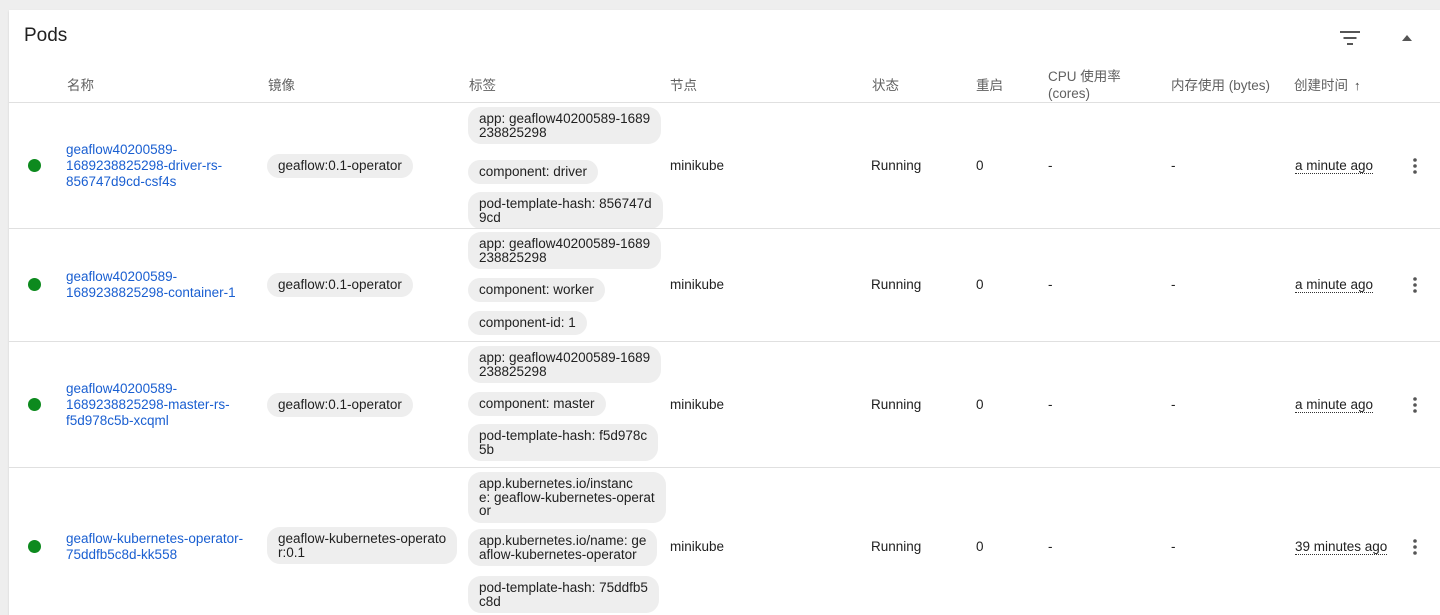 The height and width of the screenshot is (615, 1440). I want to click on column-header-labels: 标签, so click(482, 85).